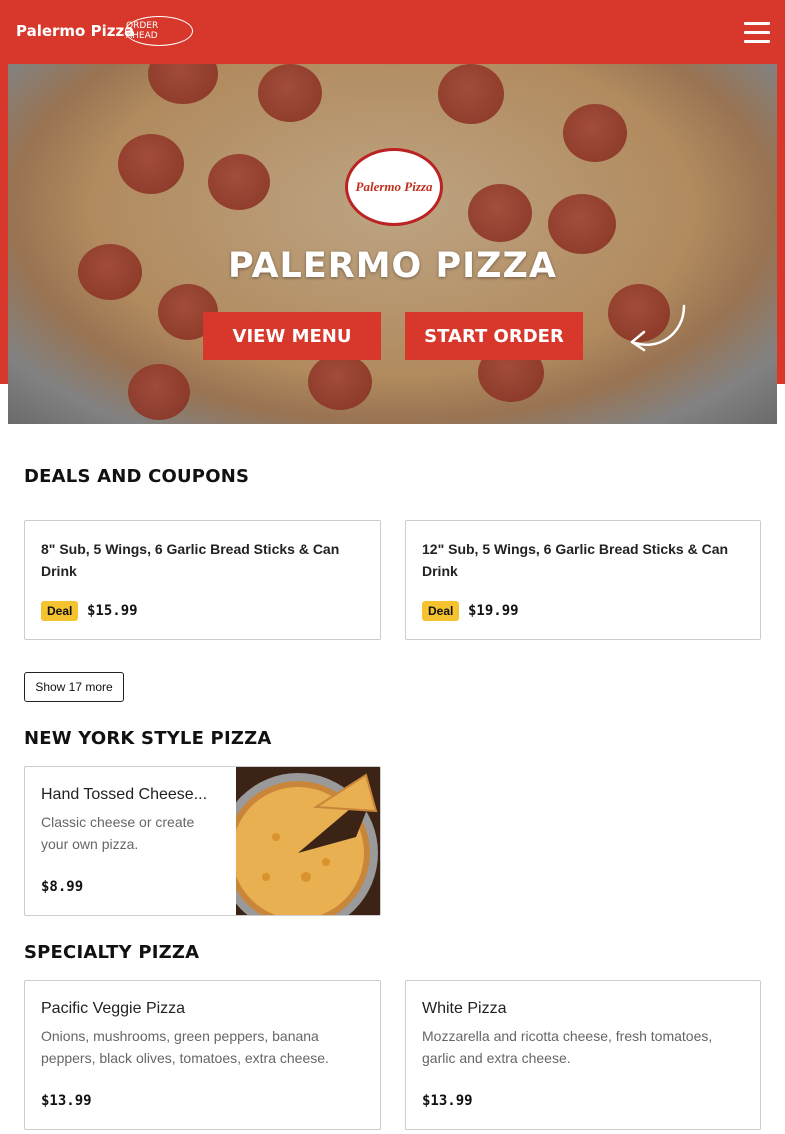 This screenshot has width=785, height=1134. Describe the element at coordinates (113, 1008) in the screenshot. I see `item-name: Pacific Veggie Pizza` at that location.